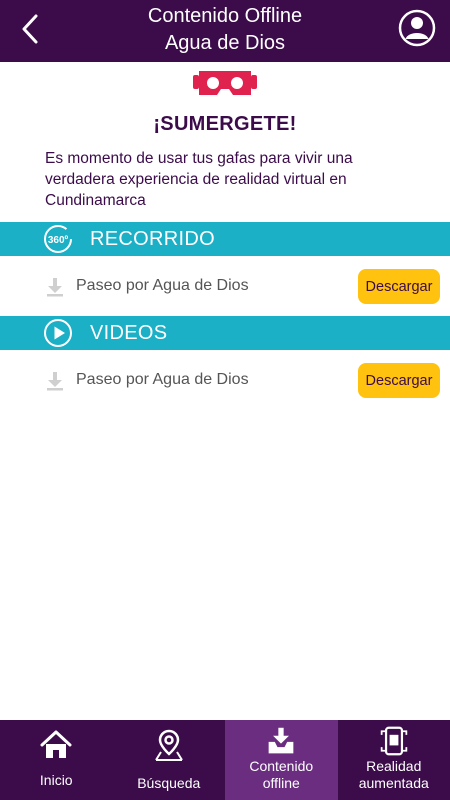  I want to click on nav-label-contenido-line2: offline, so click(281, 783).